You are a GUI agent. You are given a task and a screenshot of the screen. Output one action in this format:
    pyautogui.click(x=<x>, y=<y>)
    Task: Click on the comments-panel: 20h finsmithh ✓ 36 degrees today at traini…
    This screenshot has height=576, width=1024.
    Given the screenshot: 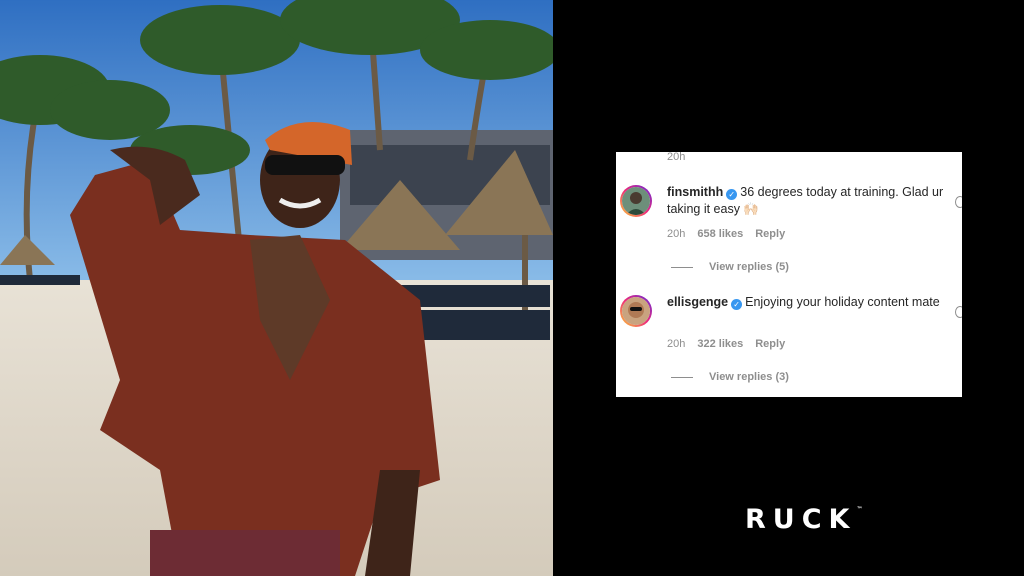 What is the action you would take?
    pyautogui.click(x=789, y=274)
    